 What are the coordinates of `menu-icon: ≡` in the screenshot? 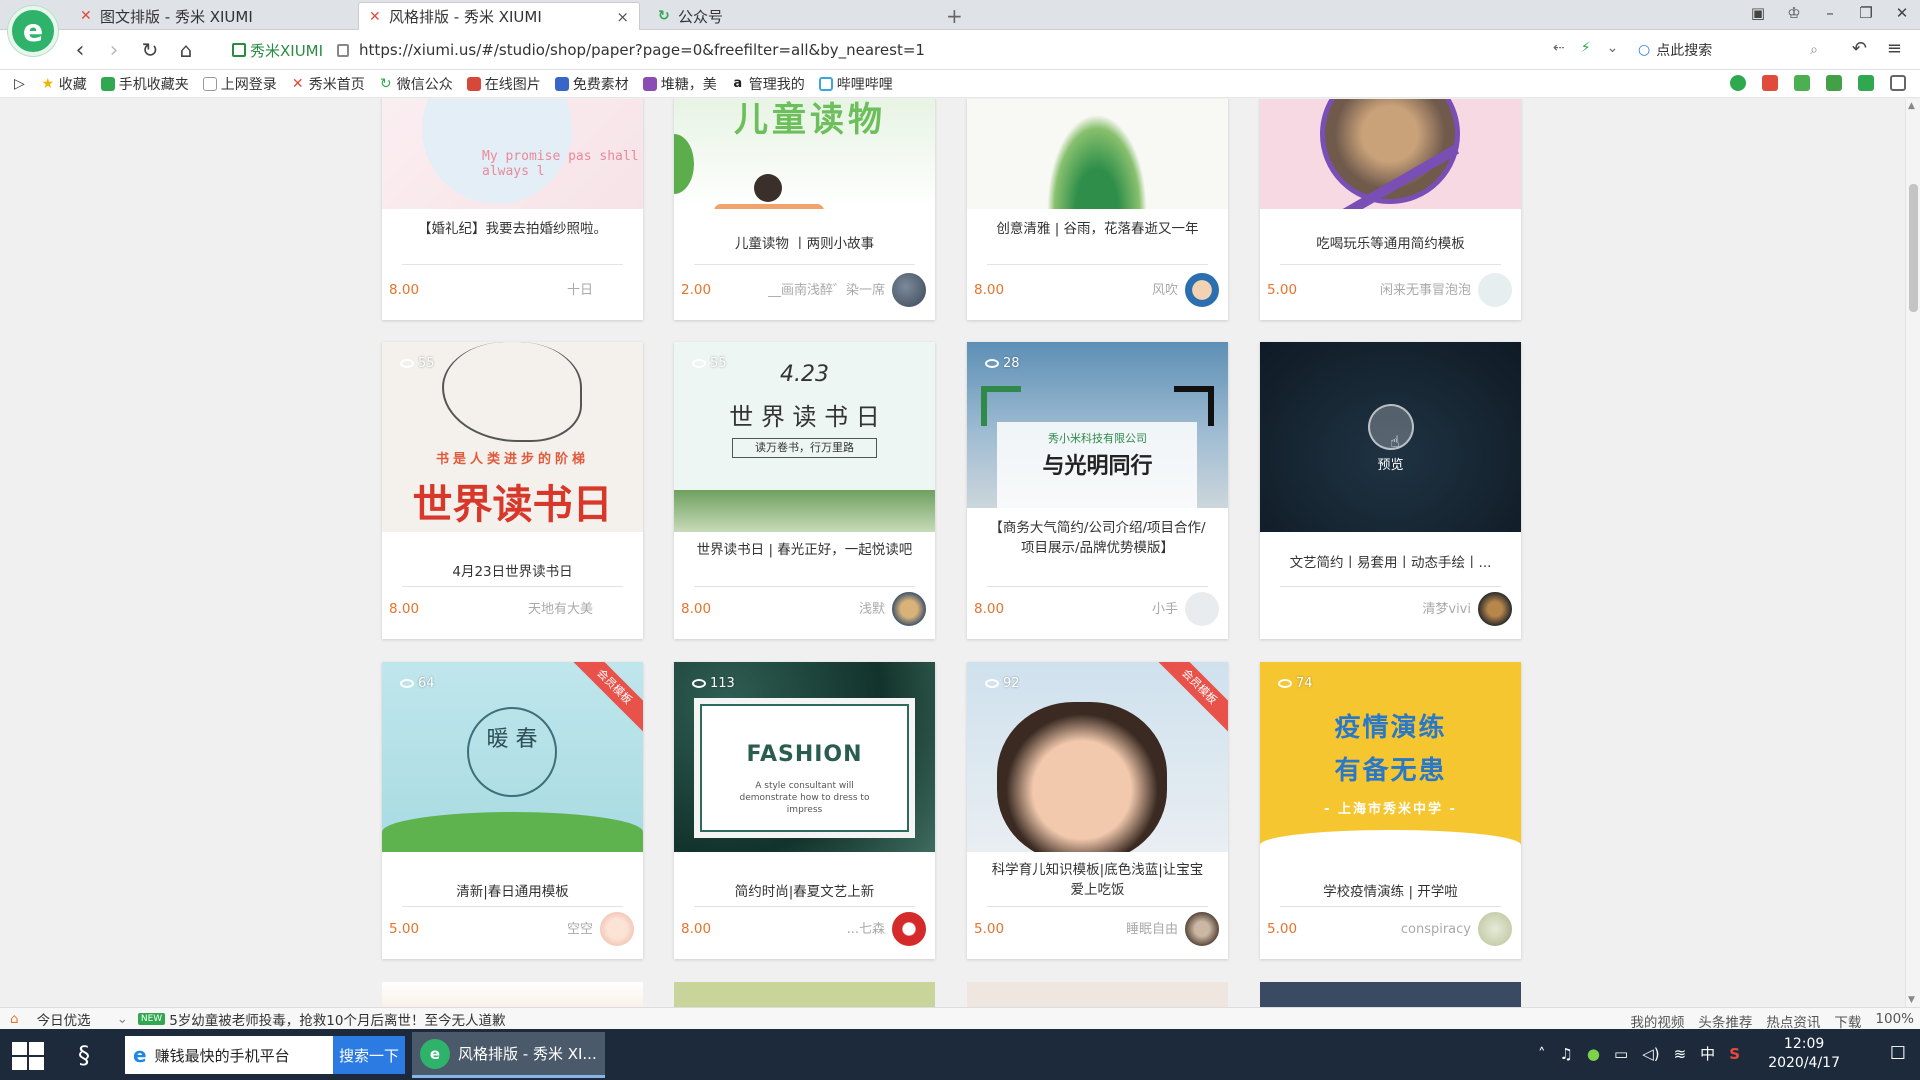 It's located at (1894, 48).